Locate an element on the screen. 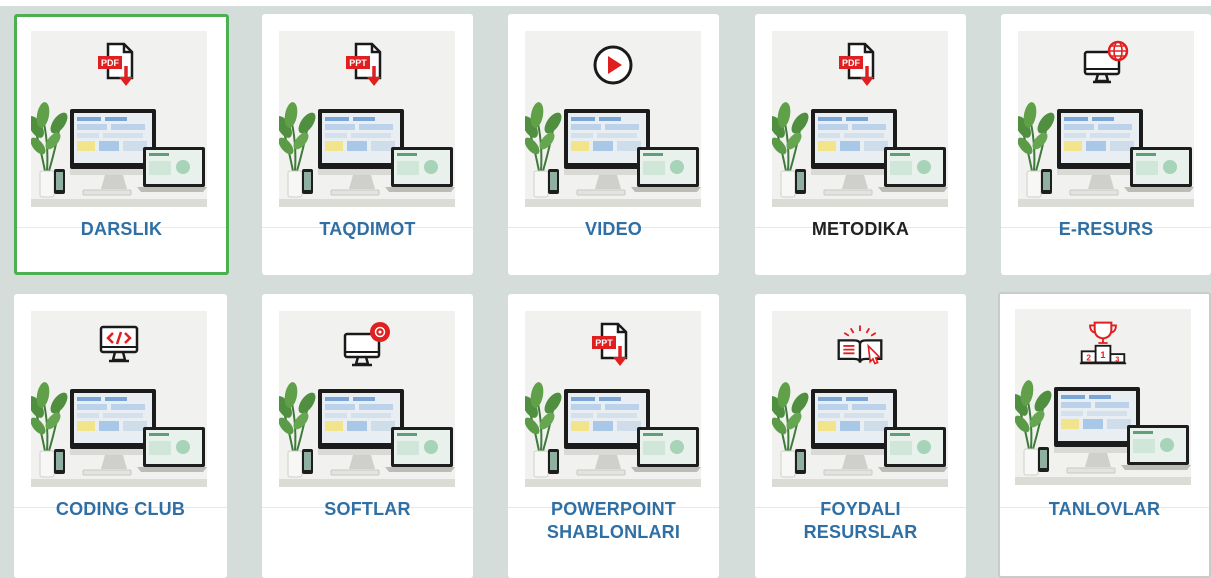 The width and height of the screenshot is (1211, 578). card-e-resurs: E-RESURS is located at coordinates (1106, 144).